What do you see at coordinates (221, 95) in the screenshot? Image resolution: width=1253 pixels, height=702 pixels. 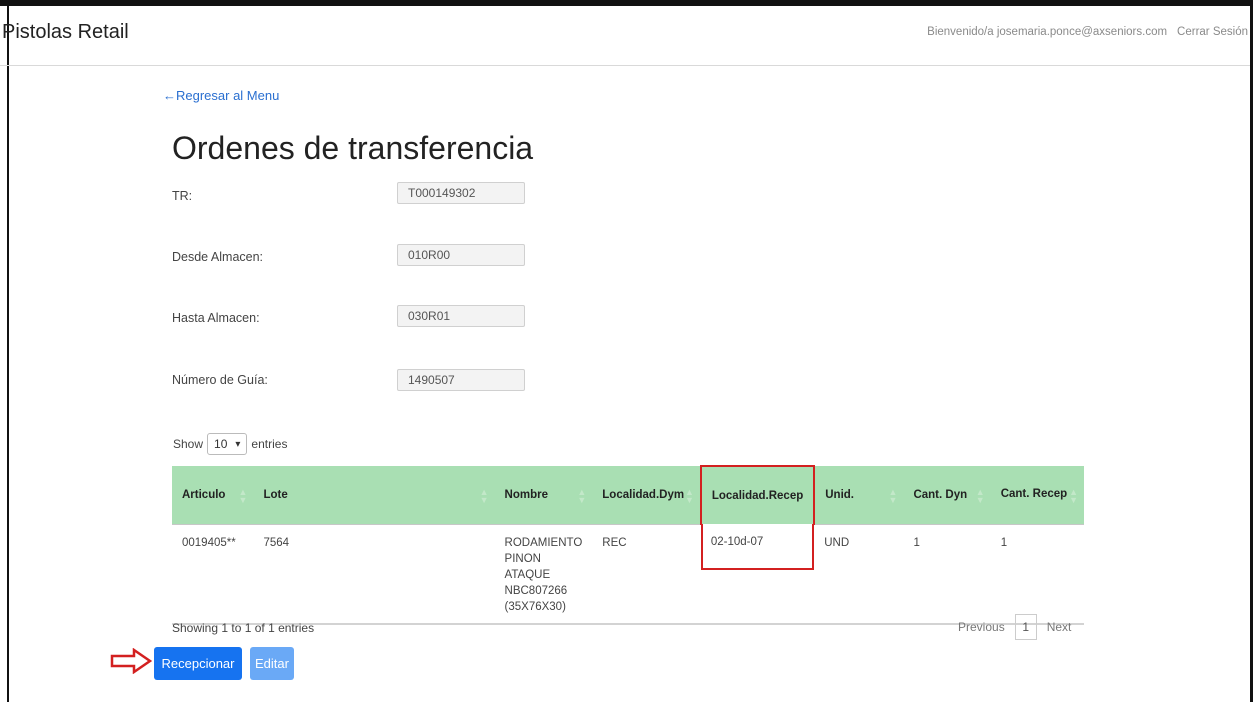 I see `back-to-menu-link: ←Regresar al Menu` at bounding box center [221, 95].